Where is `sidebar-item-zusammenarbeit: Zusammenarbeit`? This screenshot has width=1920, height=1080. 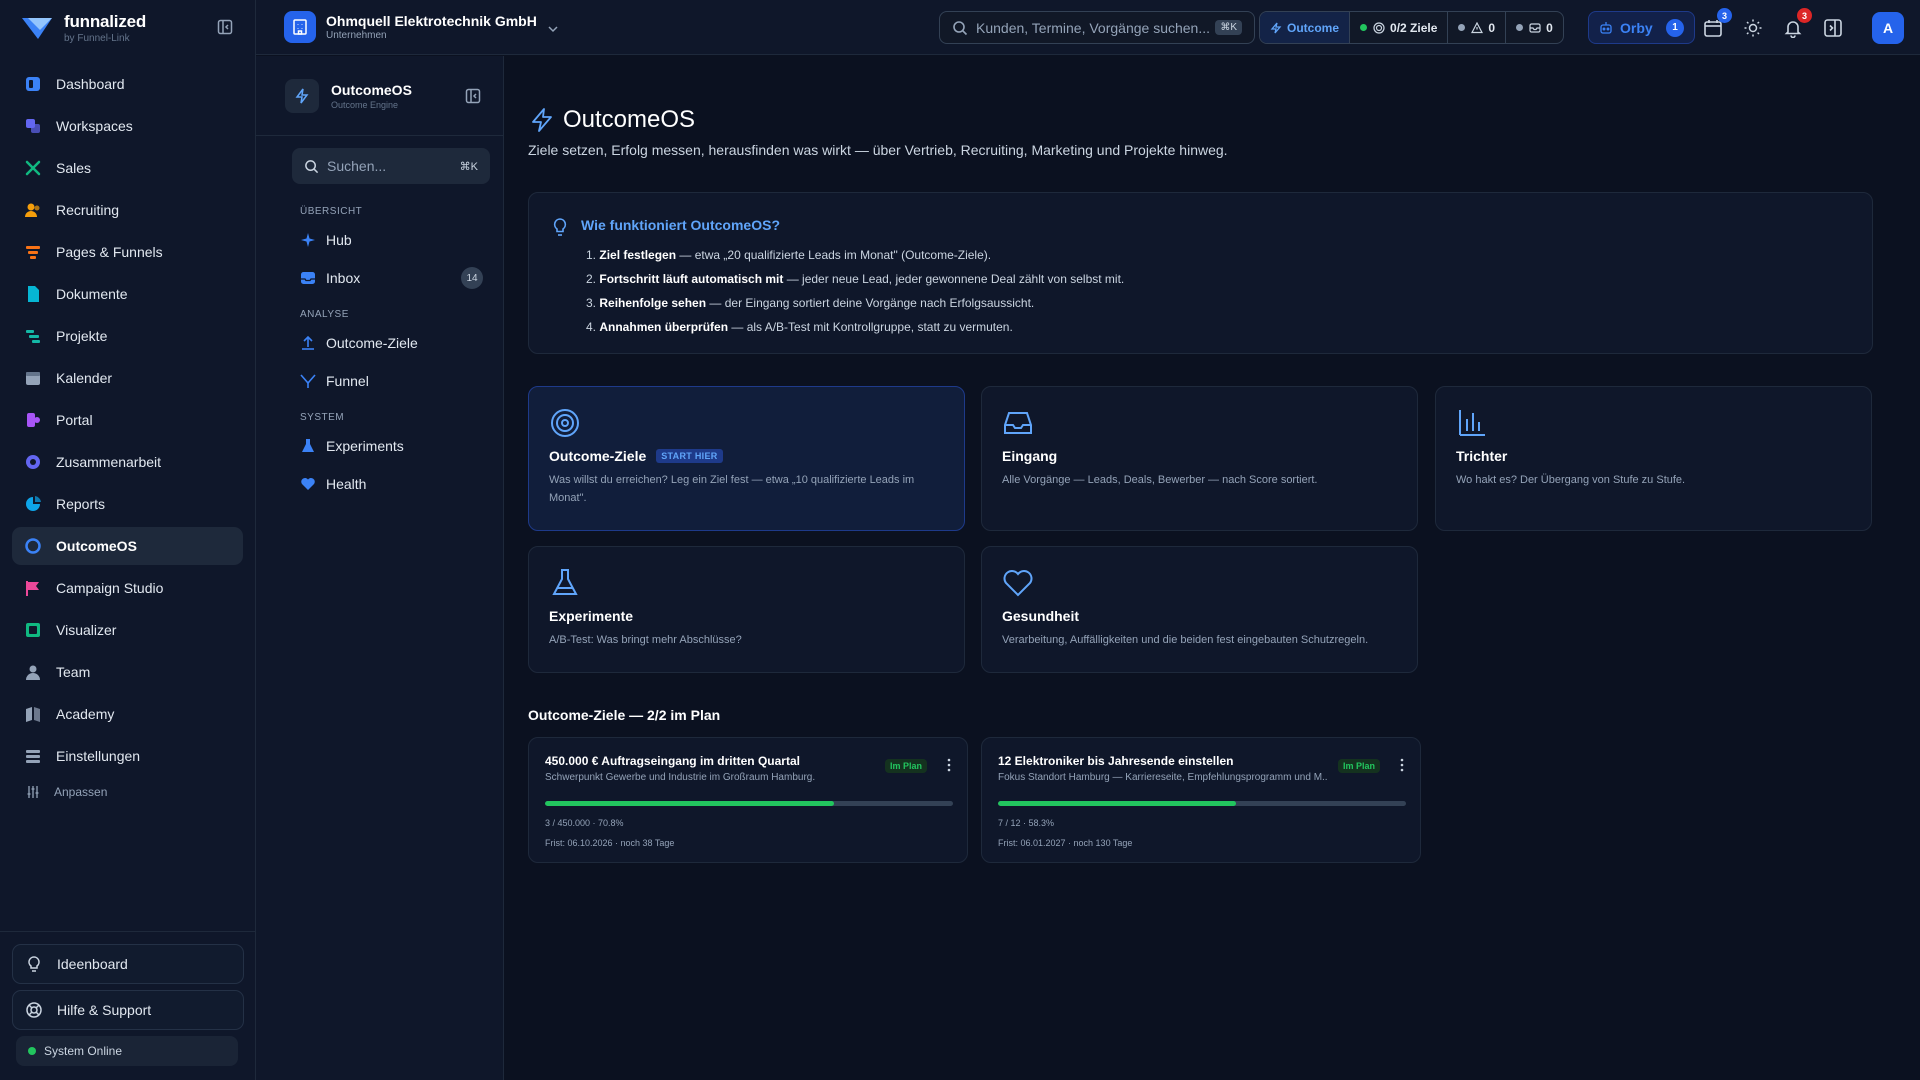
sidebar-item-zusammenarbeit: Zusammenarbeit is located at coordinates (127, 462).